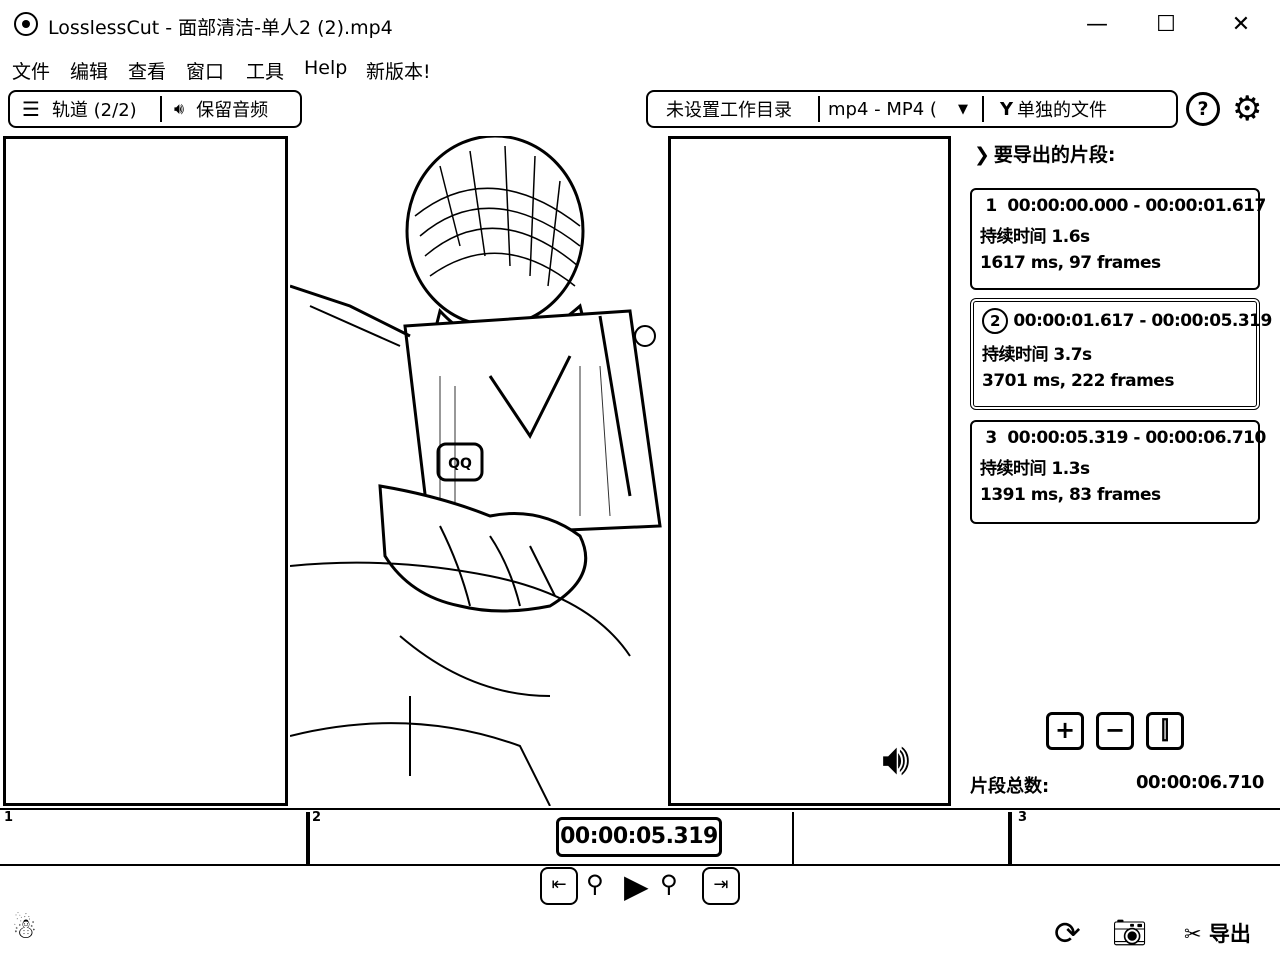  What do you see at coordinates (1241, 25) in the screenshot?
I see `close-button: ✕` at bounding box center [1241, 25].